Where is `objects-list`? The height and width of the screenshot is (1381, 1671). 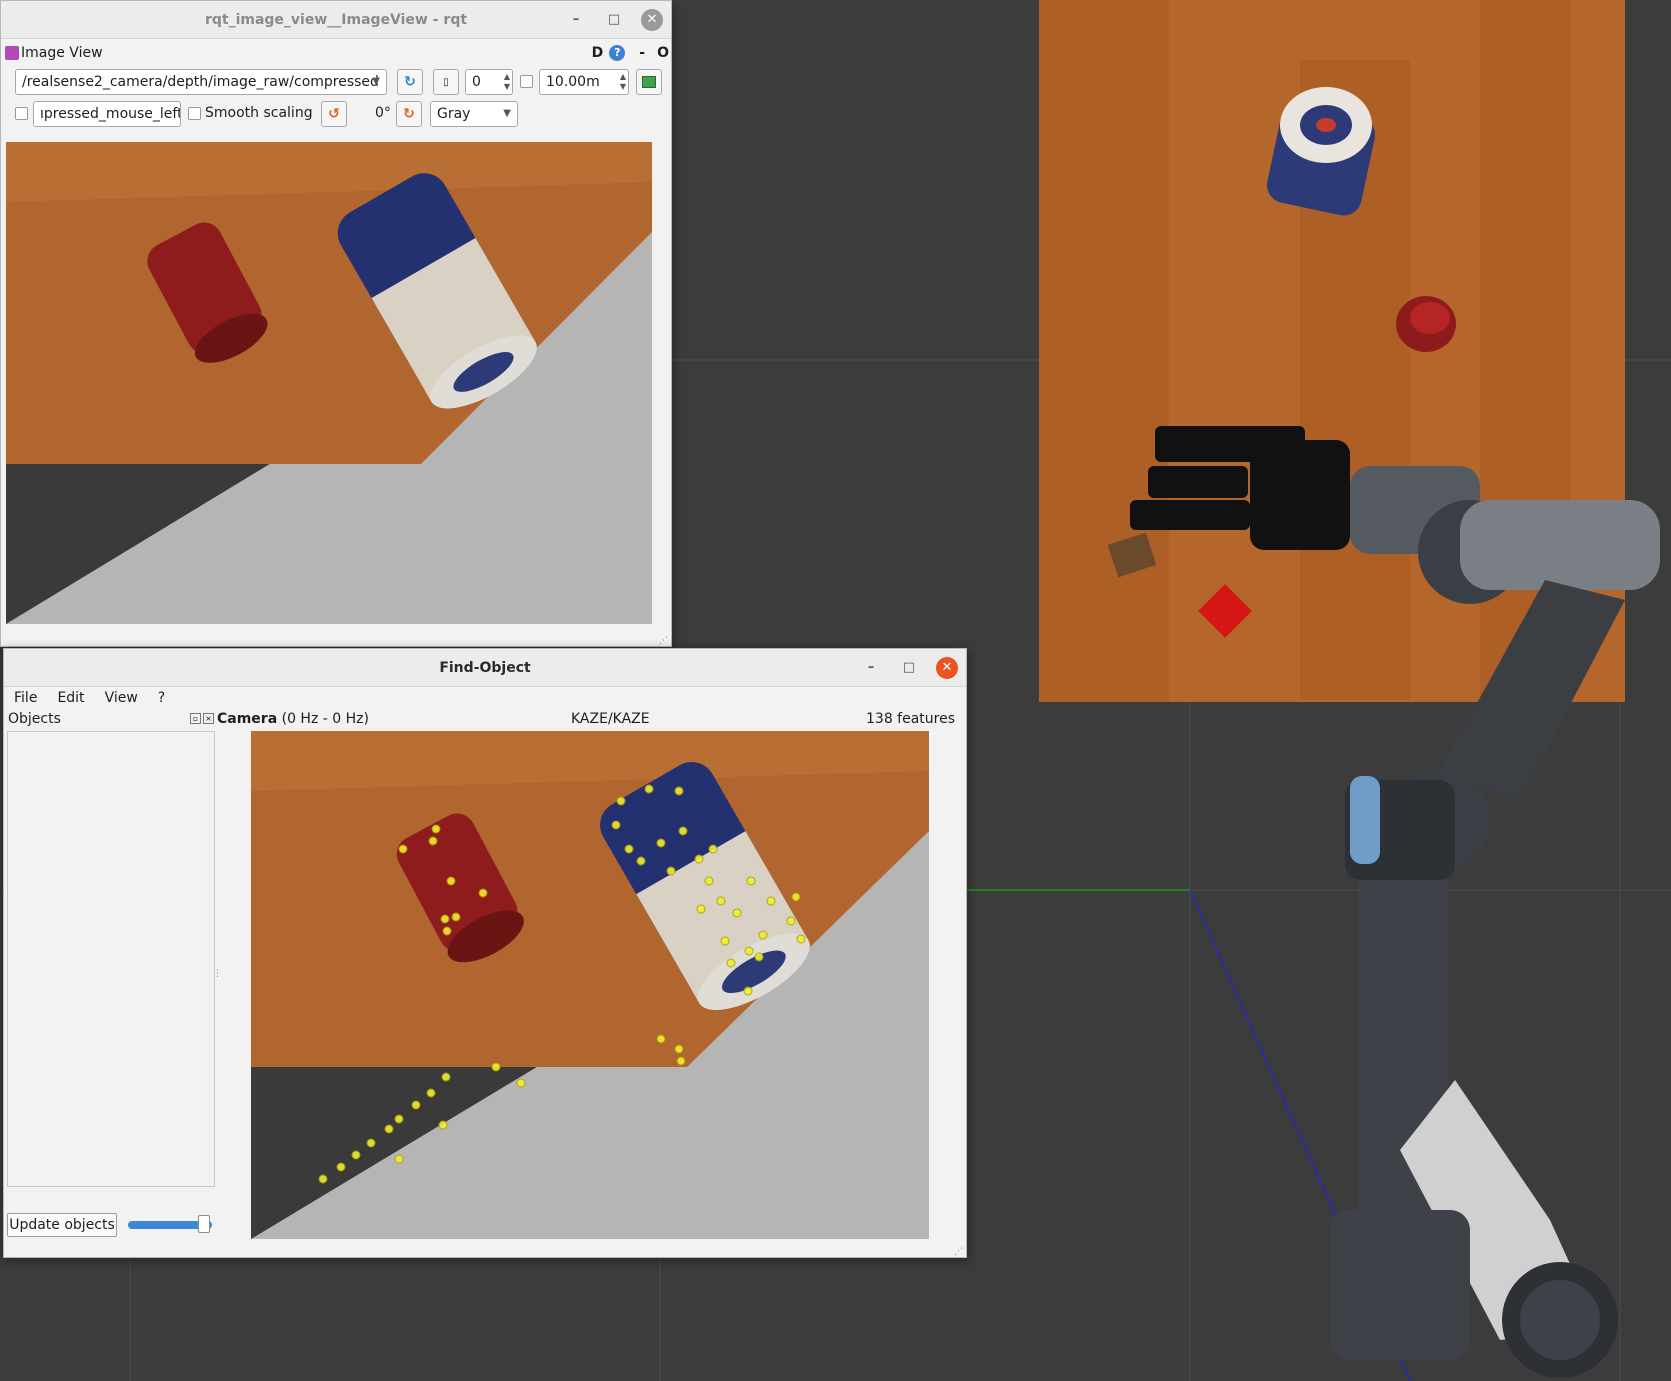
objects-list is located at coordinates (111, 959).